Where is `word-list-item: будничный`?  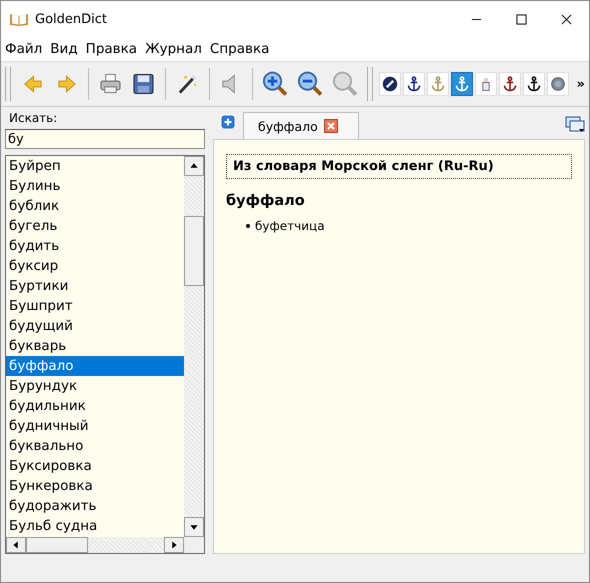
word-list-item: будничный is located at coordinates (95, 426).